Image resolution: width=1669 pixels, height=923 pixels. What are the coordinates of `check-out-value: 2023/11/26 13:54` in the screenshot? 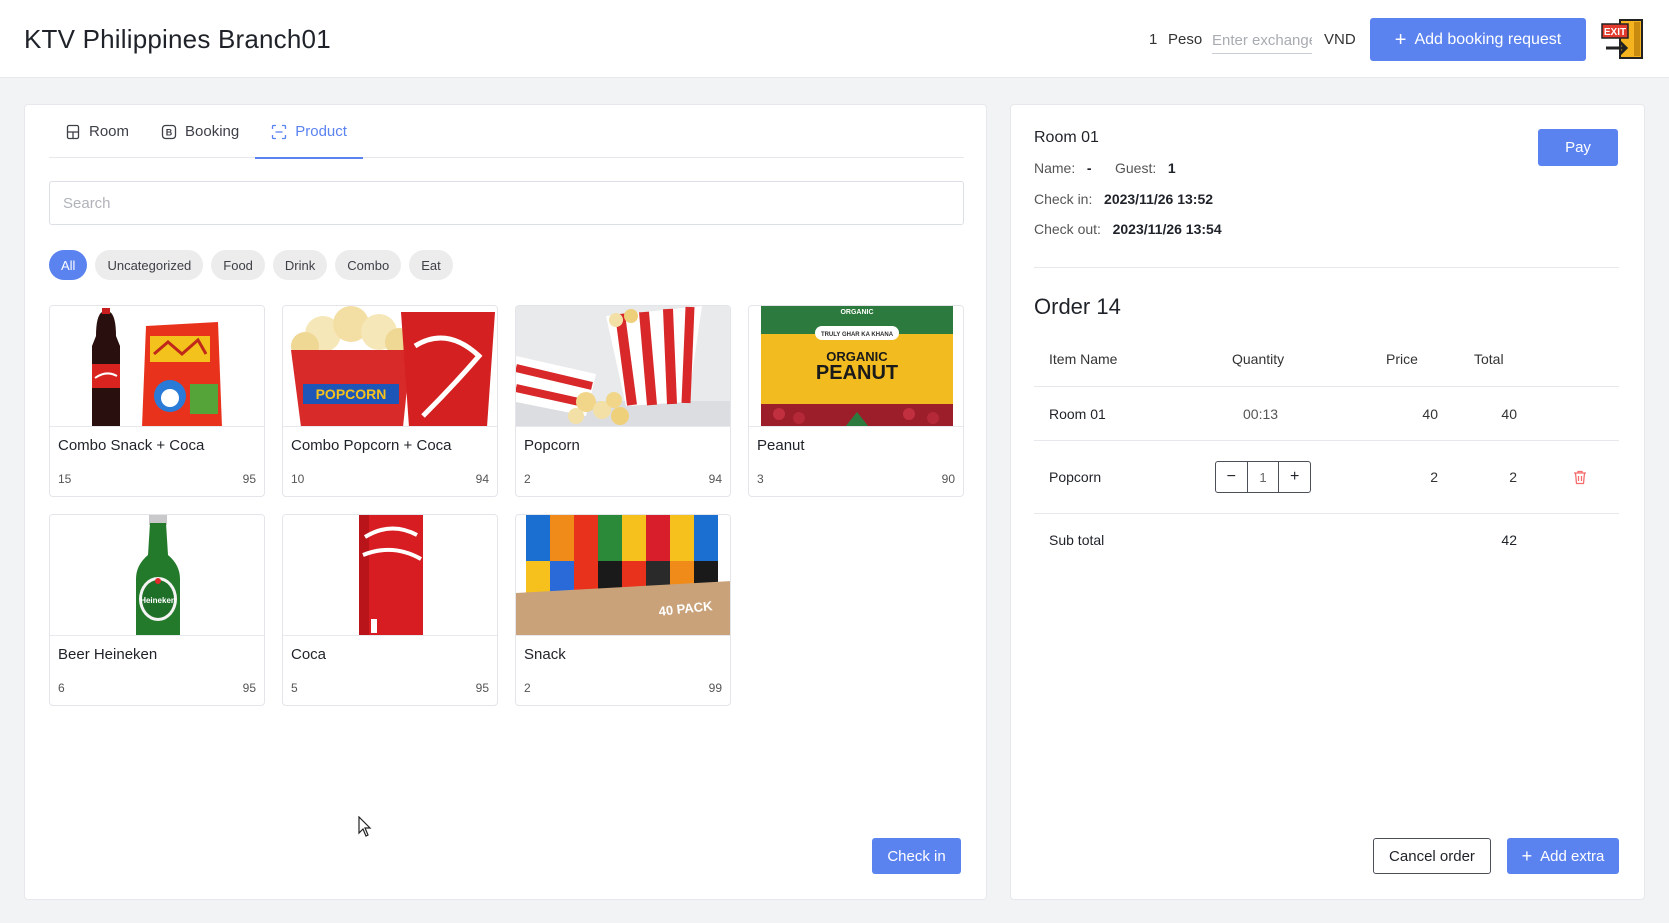 It's located at (1167, 229).